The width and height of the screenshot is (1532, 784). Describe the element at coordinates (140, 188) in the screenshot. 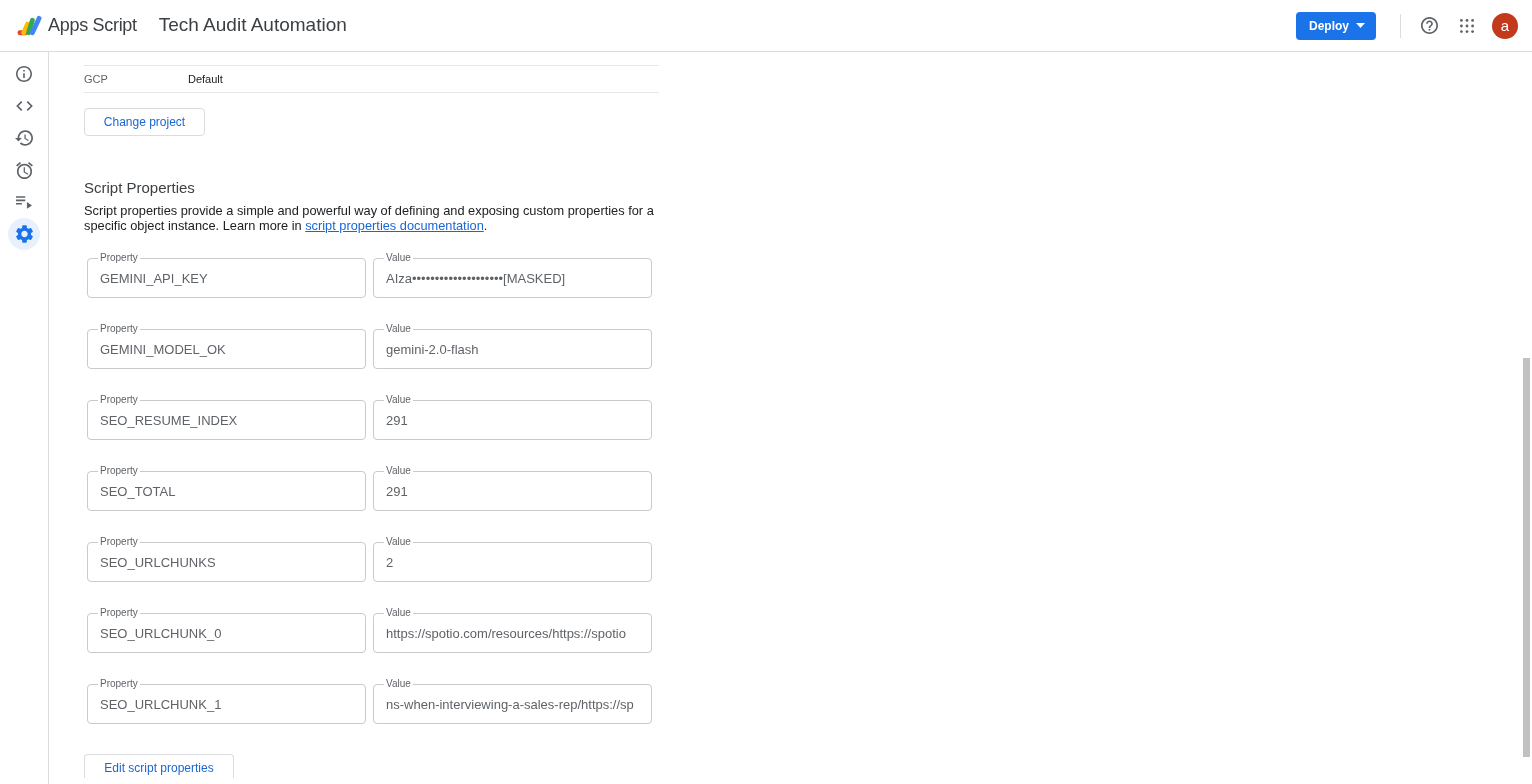

I see `section-heading: Script Properties` at that location.